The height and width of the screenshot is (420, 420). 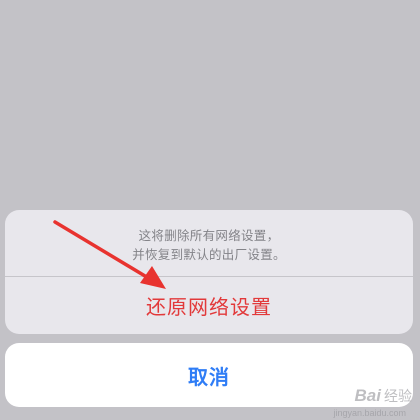 What do you see at coordinates (209, 375) in the screenshot?
I see `cancel-button: 取消` at bounding box center [209, 375].